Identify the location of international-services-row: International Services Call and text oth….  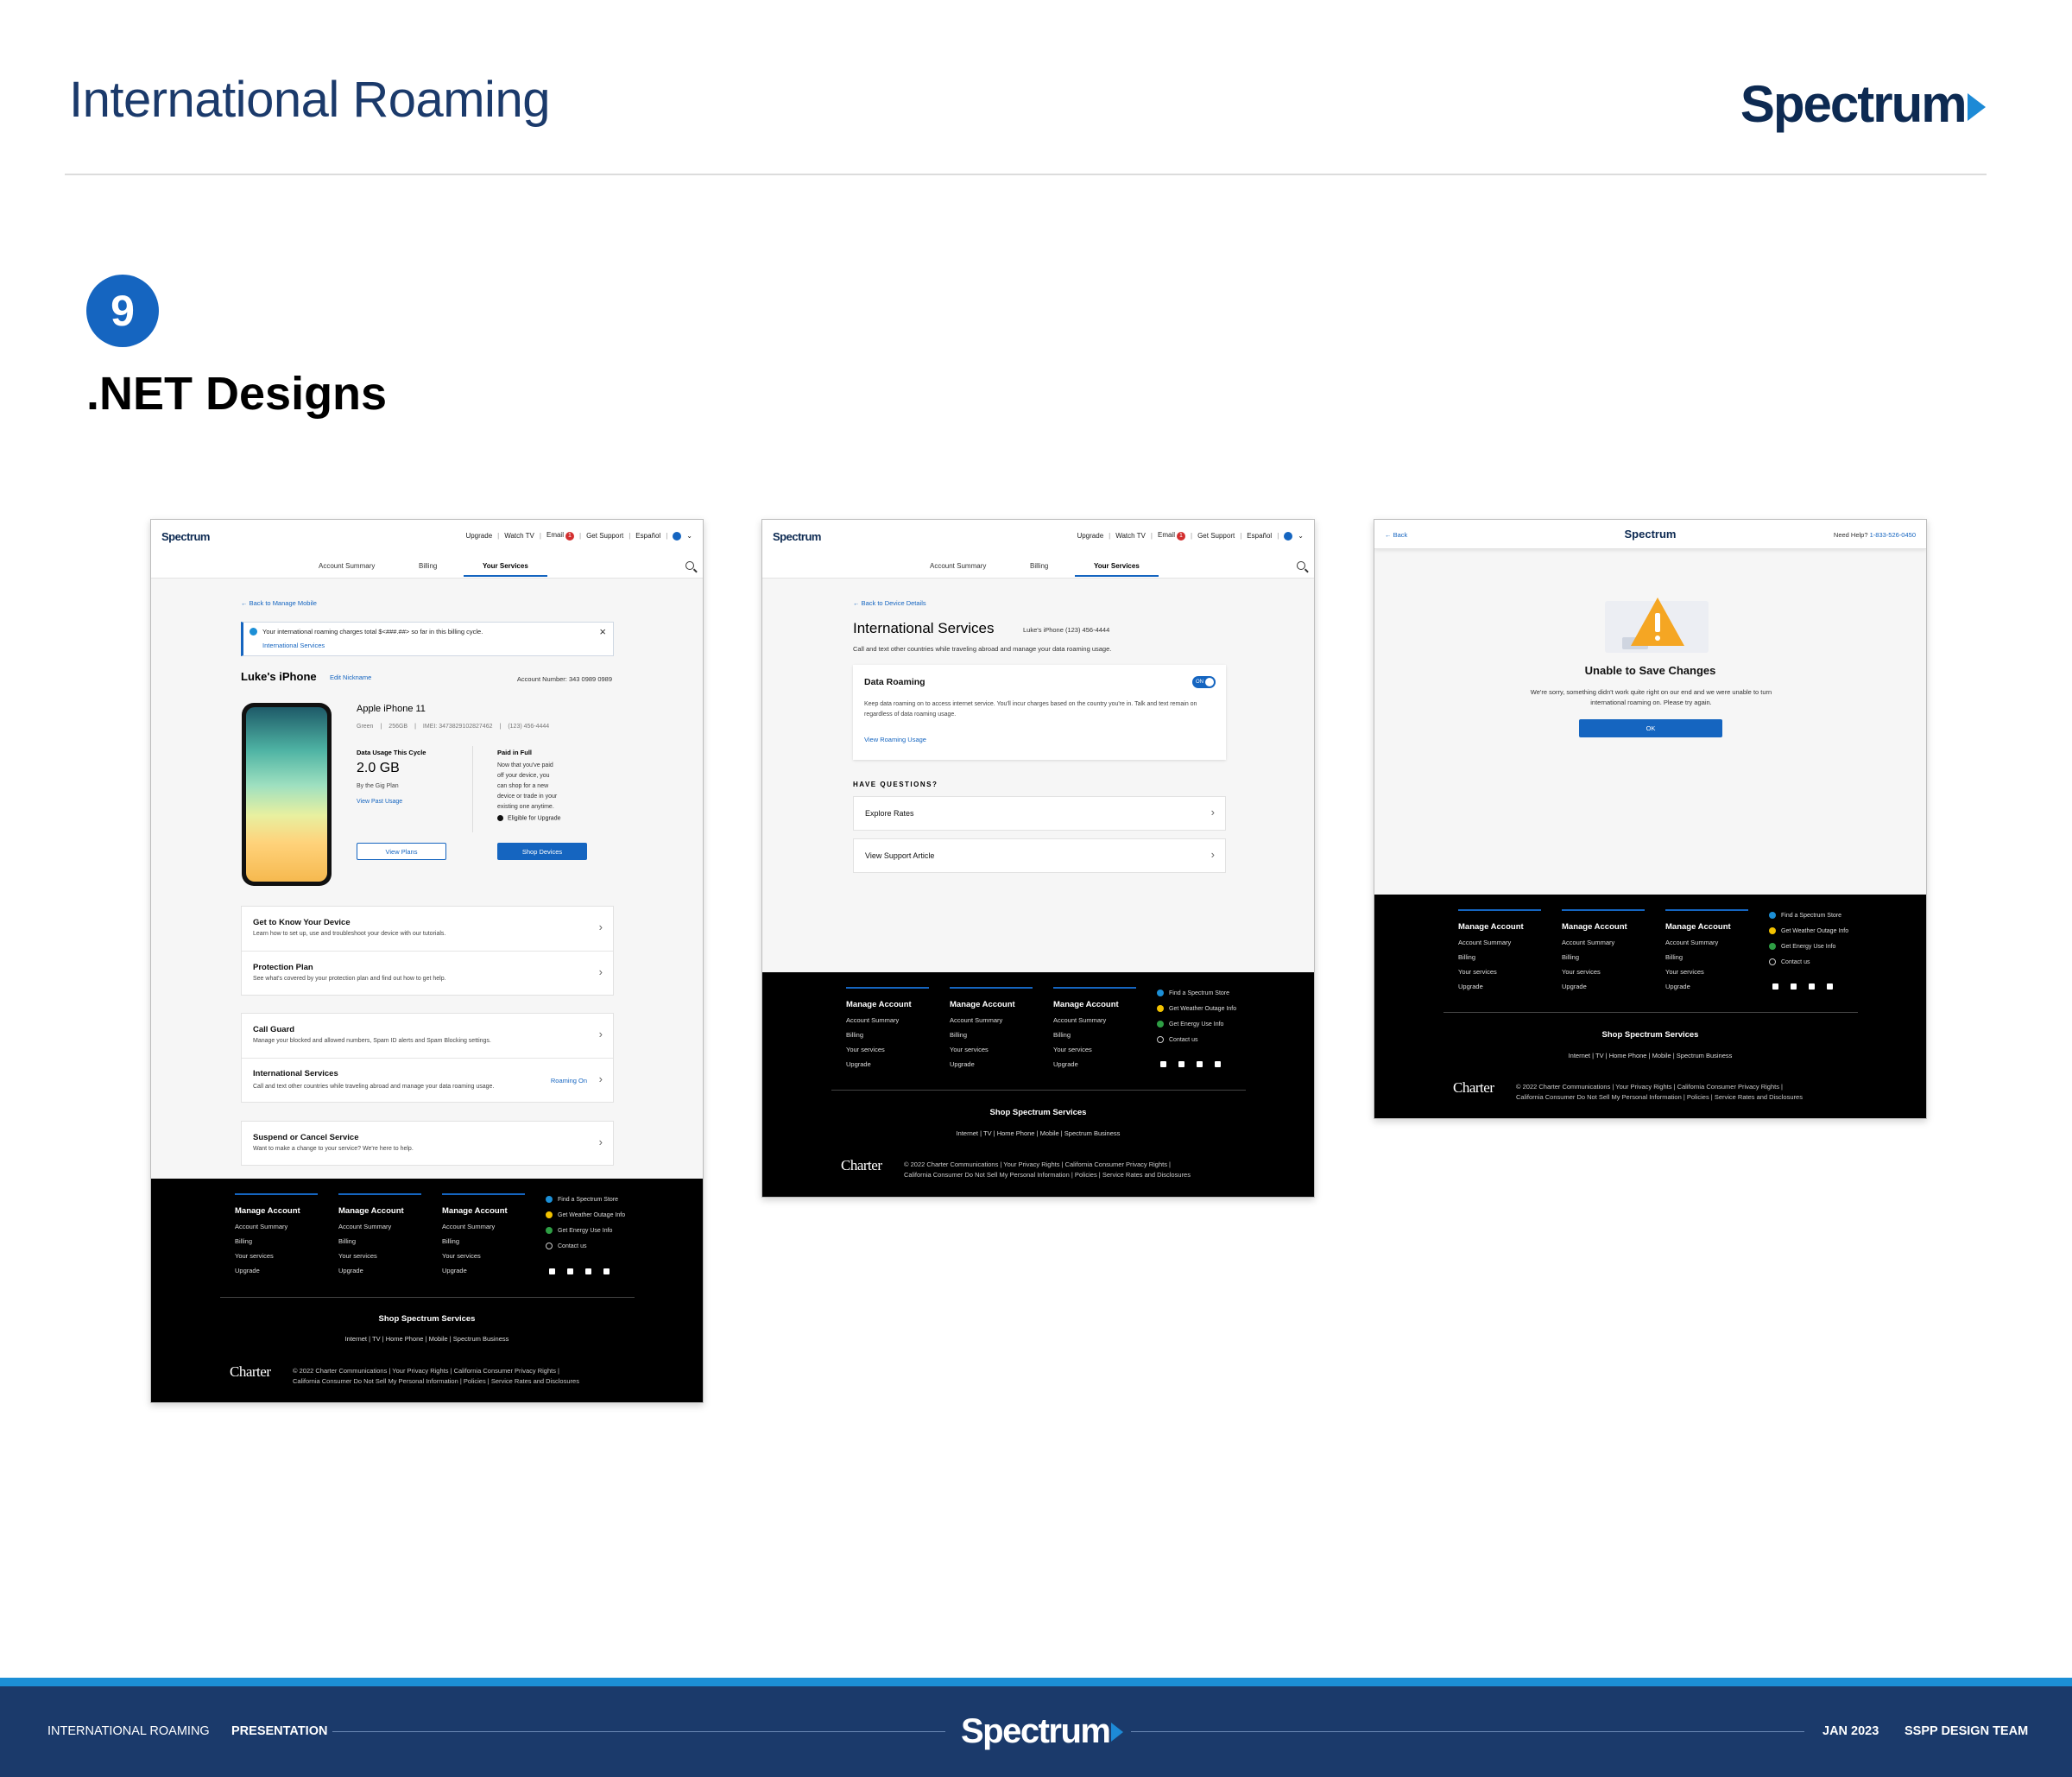
(427, 1081).